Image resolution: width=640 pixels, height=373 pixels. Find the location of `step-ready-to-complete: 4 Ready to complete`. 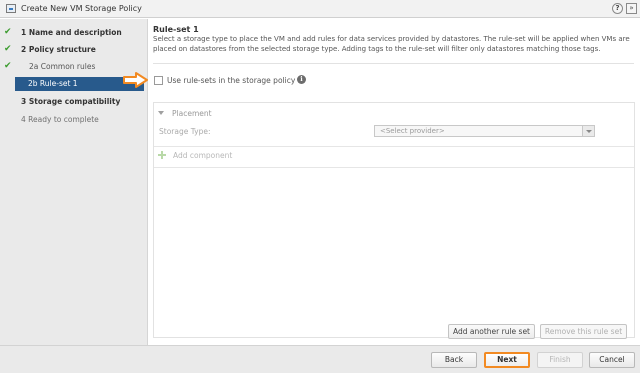

step-ready-to-complete: 4 Ready to complete is located at coordinates (74, 120).